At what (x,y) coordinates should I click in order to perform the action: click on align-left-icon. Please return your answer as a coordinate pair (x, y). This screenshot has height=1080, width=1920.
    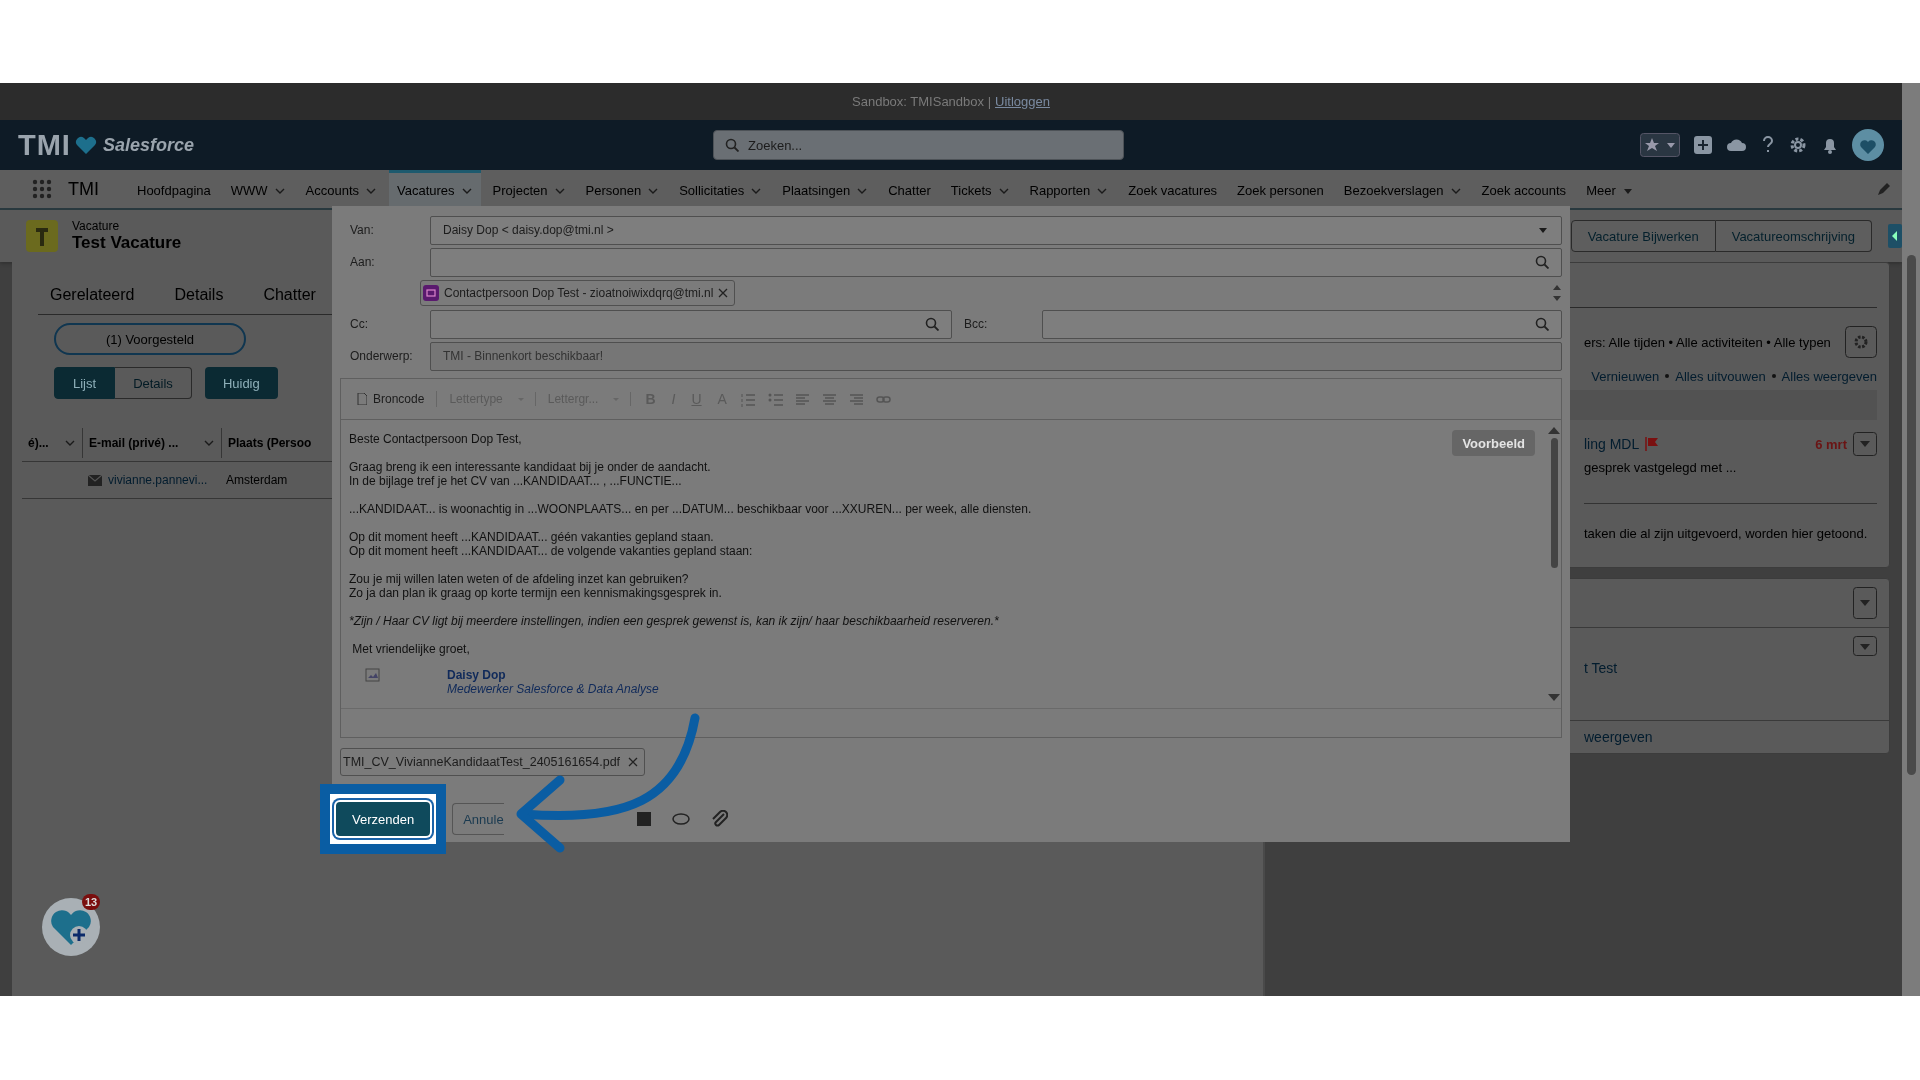
    Looking at the image, I should click on (802, 399).